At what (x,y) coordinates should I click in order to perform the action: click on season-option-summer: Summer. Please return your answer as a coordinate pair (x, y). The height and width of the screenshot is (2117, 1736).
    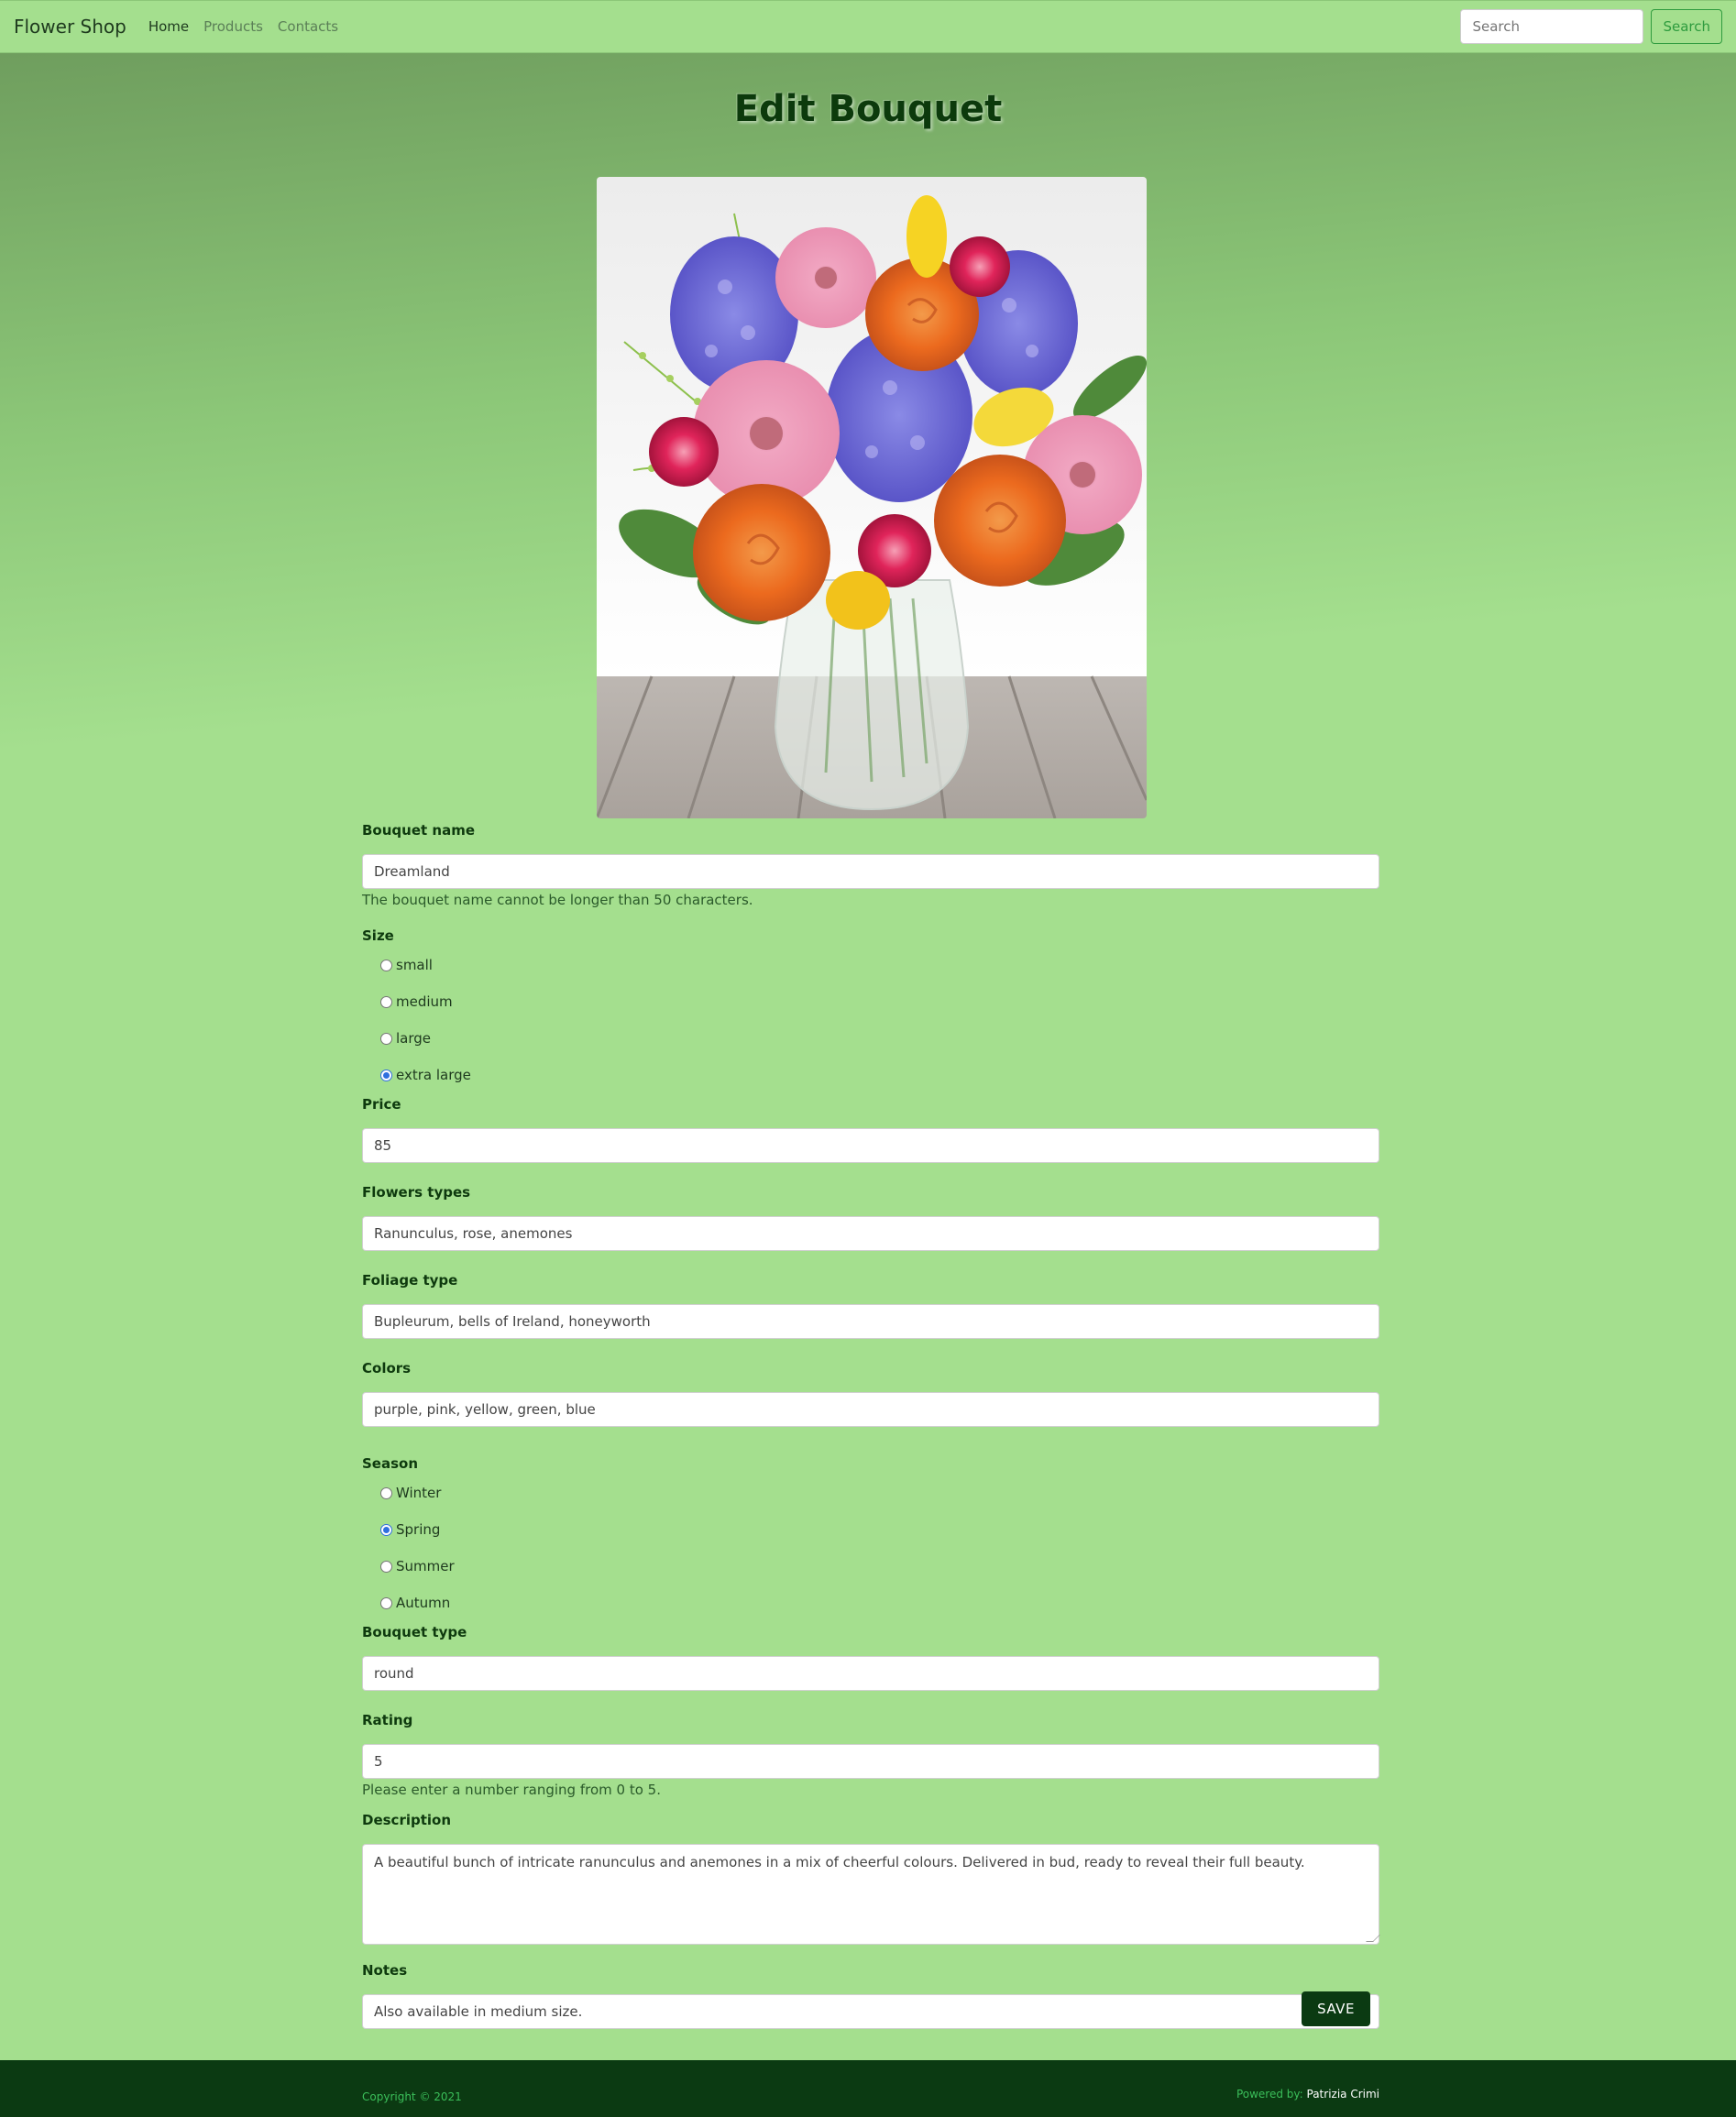
    Looking at the image, I should click on (871, 1566).